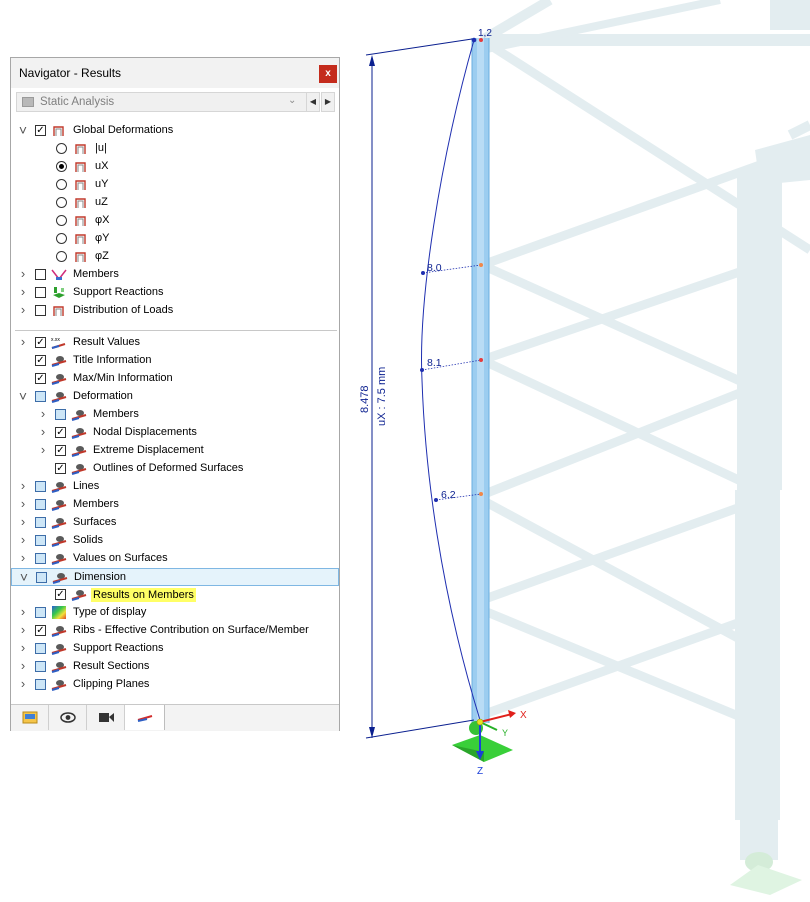  What do you see at coordinates (175, 221) in the screenshot?
I see `tree-item: φX` at bounding box center [175, 221].